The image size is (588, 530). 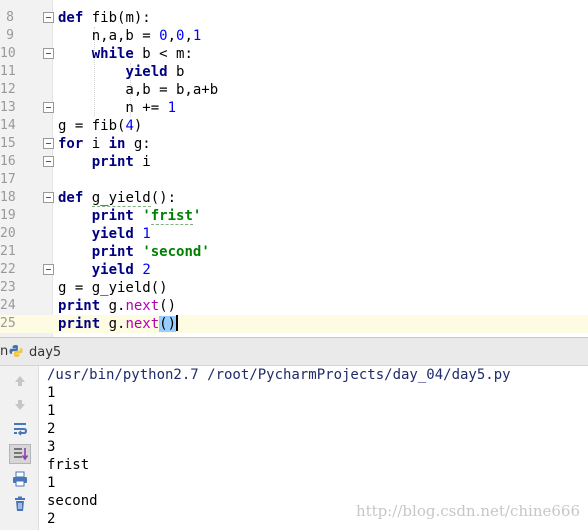 What do you see at coordinates (177, 323) in the screenshot?
I see `text-caret` at bounding box center [177, 323].